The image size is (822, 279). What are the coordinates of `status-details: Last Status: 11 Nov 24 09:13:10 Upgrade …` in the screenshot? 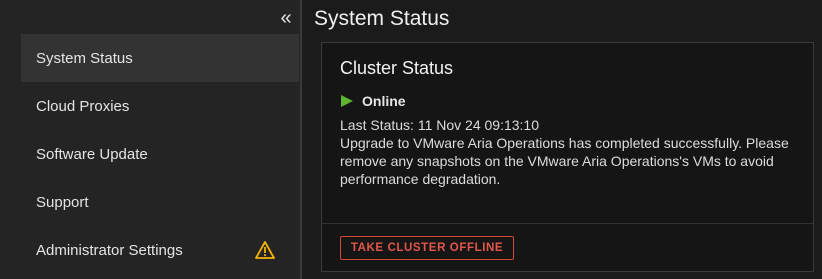 It's located at (570, 152).